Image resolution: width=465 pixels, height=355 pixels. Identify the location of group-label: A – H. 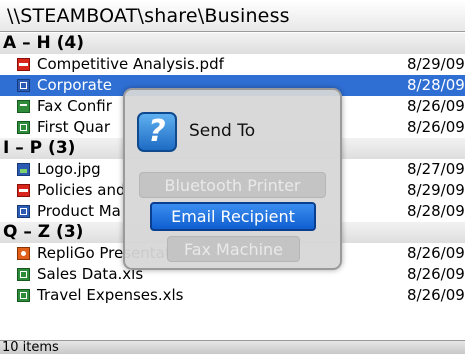
(27, 43).